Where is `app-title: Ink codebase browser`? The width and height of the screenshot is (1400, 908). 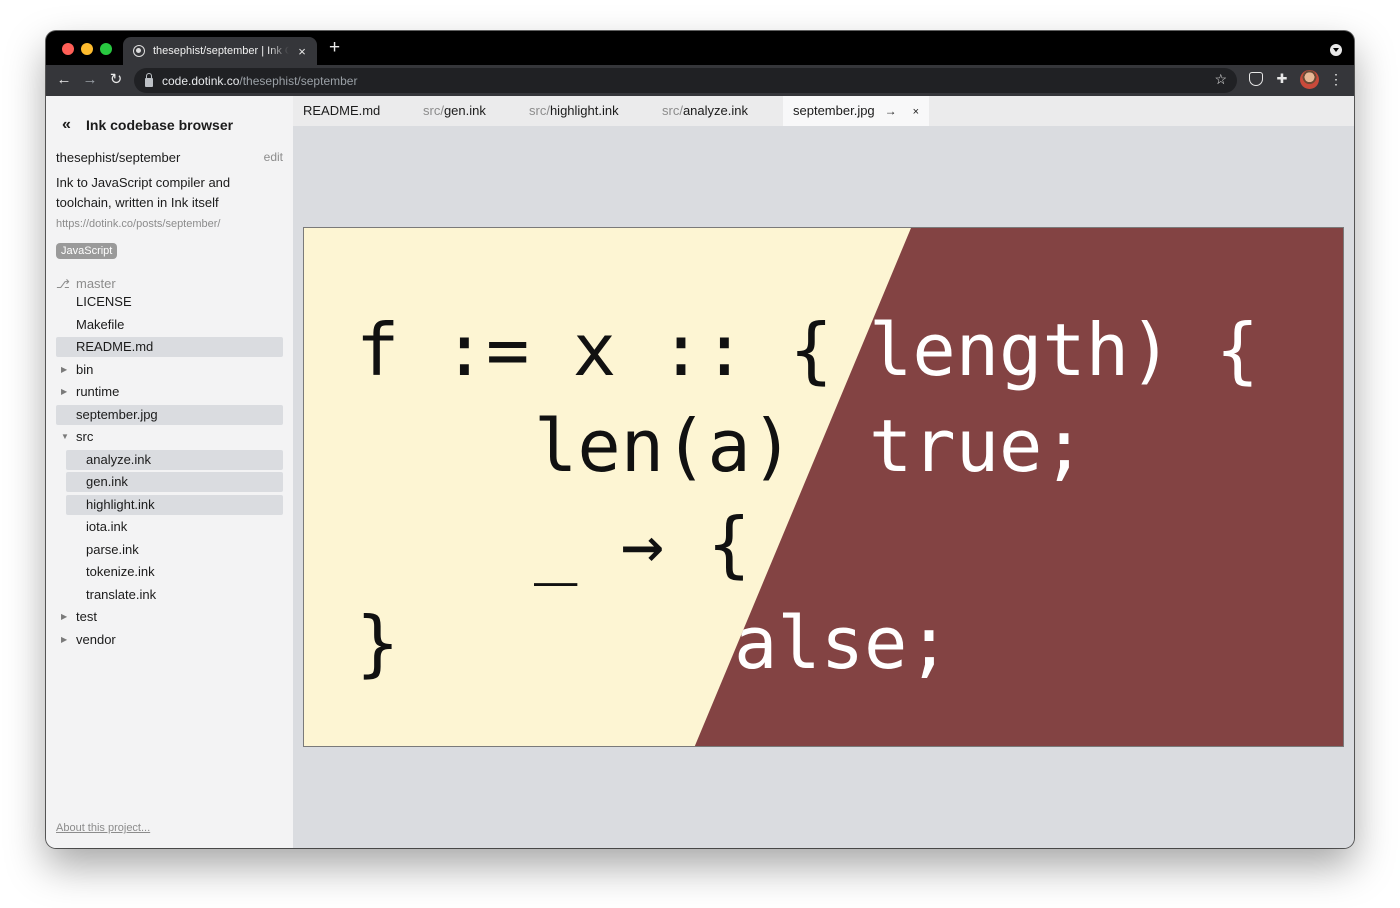 app-title: Ink codebase browser is located at coordinates (160, 125).